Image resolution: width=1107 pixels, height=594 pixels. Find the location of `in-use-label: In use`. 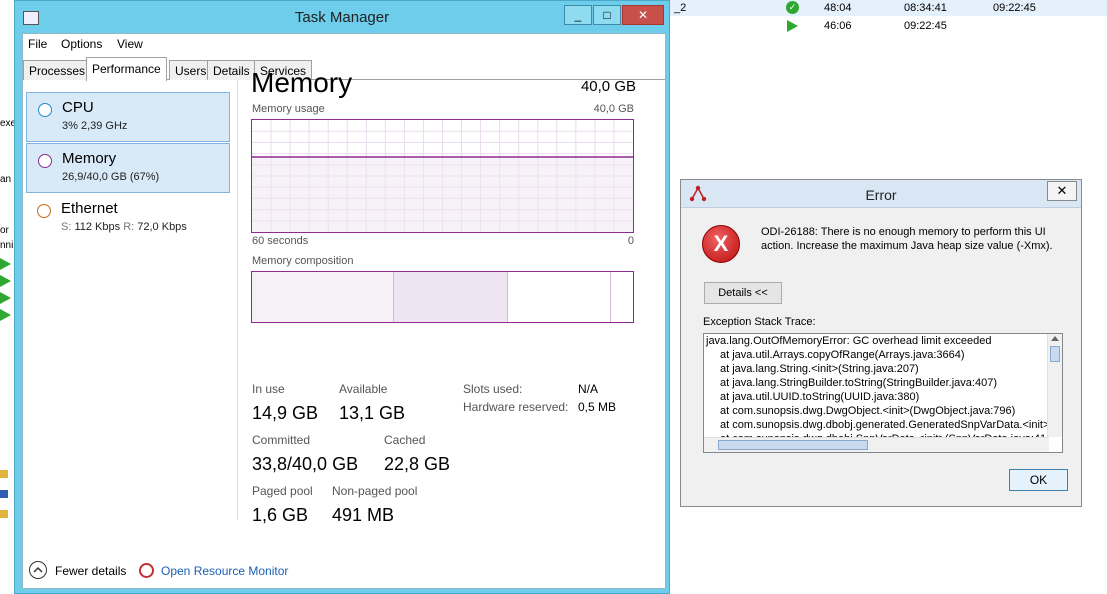

in-use-label: In use is located at coordinates (268, 389).